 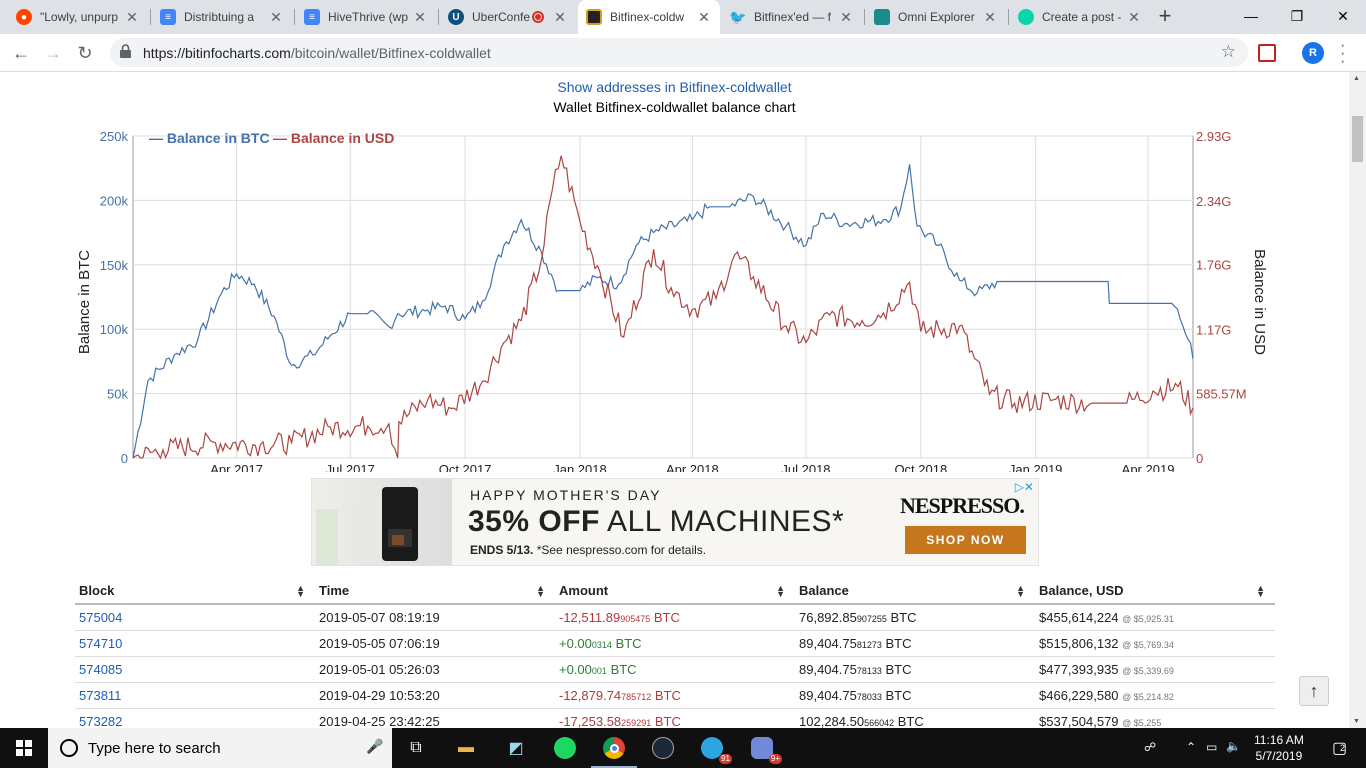 I want to click on ad-offer: 35% OFF ALL MACHINES*, so click(x=656, y=521).